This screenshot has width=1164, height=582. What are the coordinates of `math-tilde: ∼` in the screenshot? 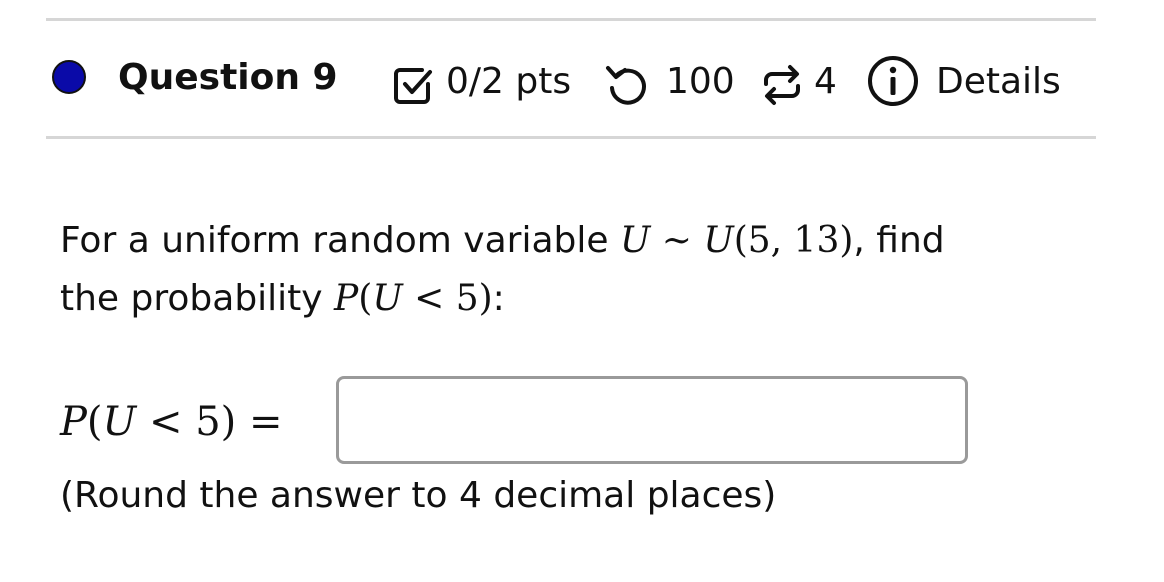 It's located at (677, 240).